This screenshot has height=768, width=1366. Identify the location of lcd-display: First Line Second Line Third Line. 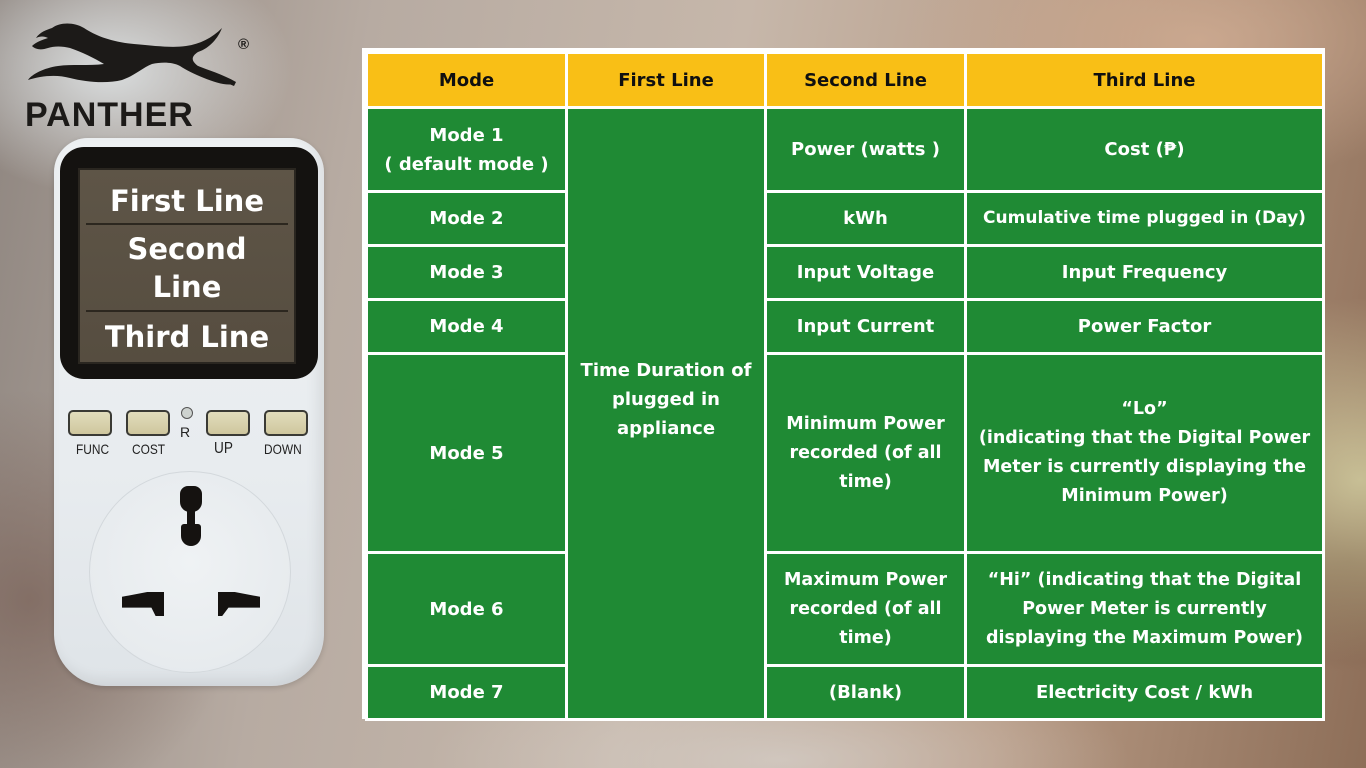
(187, 266).